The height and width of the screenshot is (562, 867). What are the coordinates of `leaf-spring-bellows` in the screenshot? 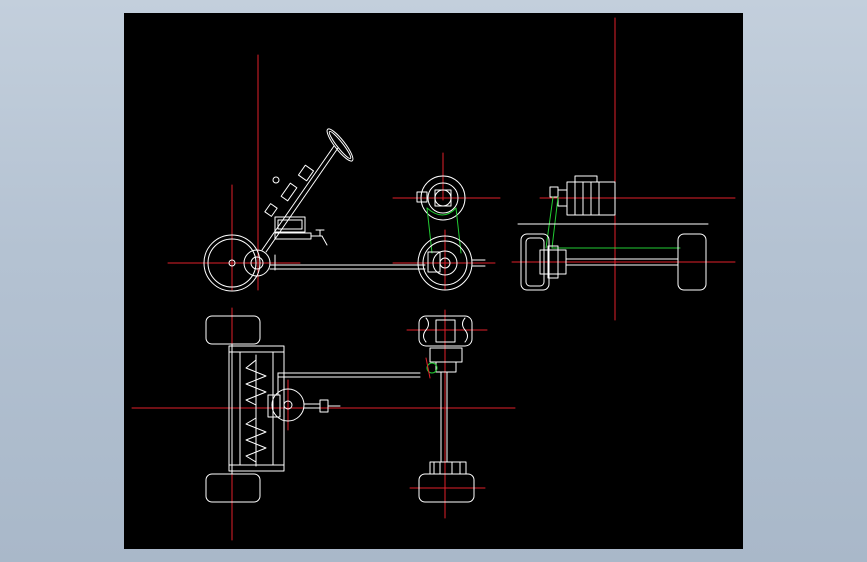 It's located at (256, 410).